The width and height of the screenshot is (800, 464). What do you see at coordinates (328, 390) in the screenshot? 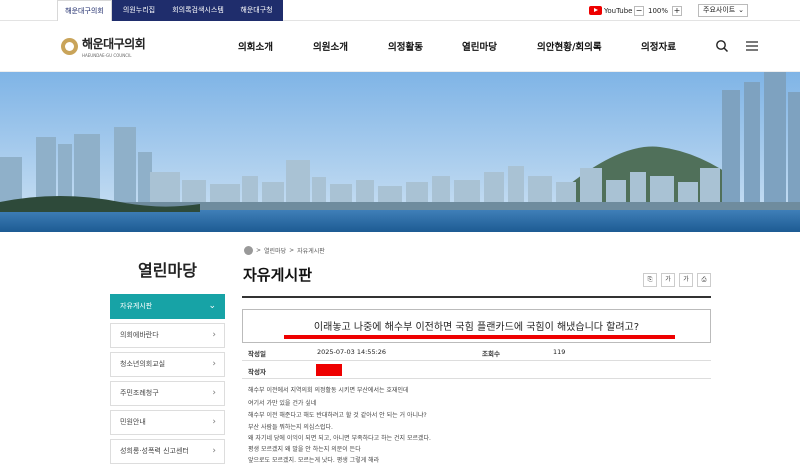
I see `post-body-line: 해수부 이전에서 지역의회 의정활동 시키면 부산에서는 호재인데` at bounding box center [328, 390].